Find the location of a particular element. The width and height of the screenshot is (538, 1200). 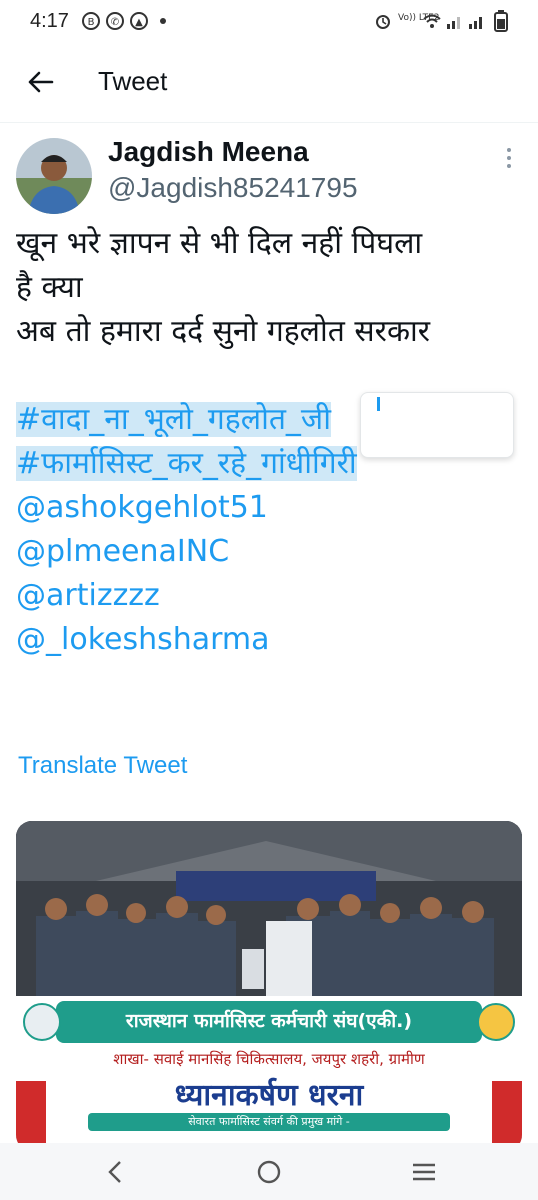

tweet-line: अब तो हमारा दर्द सुनो गहलोत सरकार is located at coordinates (223, 331).